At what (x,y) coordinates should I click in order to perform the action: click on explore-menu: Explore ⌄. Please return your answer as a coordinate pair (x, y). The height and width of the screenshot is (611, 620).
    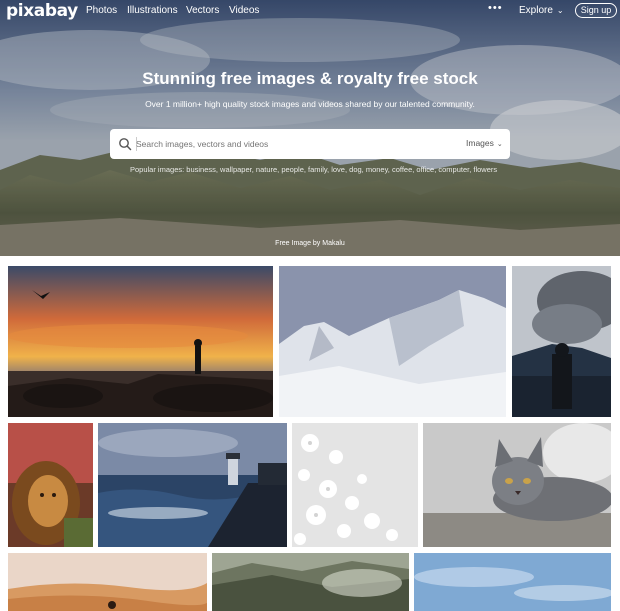
    Looking at the image, I should click on (541, 10).